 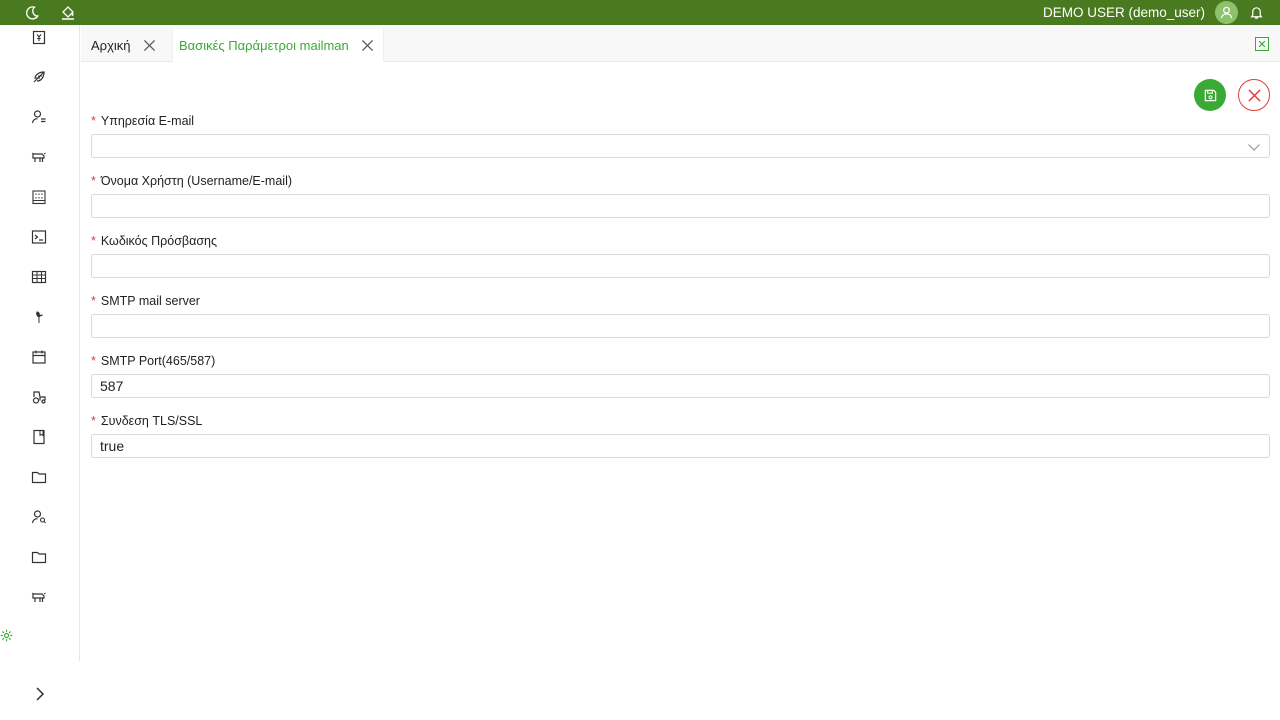 I want to click on save-icon, so click(x=1210, y=95).